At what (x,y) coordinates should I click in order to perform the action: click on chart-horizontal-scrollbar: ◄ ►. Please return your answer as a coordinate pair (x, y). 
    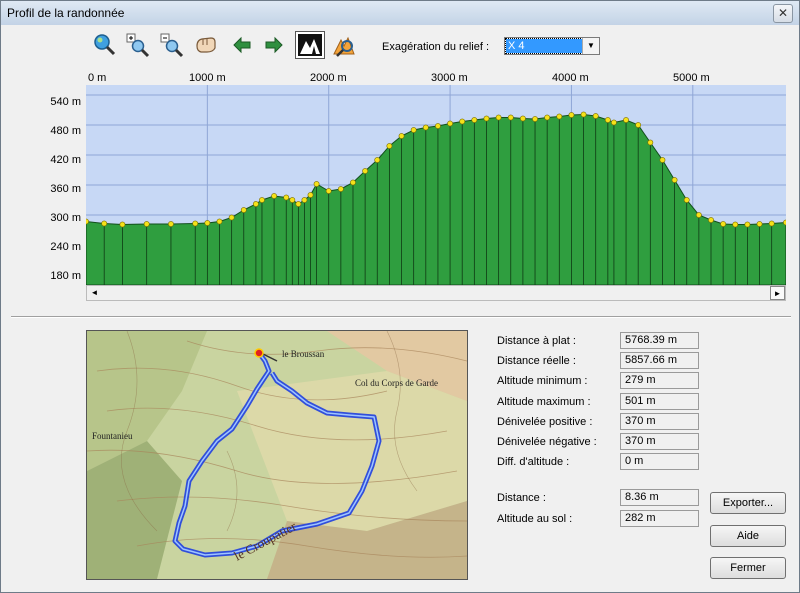
    Looking at the image, I should click on (436, 293).